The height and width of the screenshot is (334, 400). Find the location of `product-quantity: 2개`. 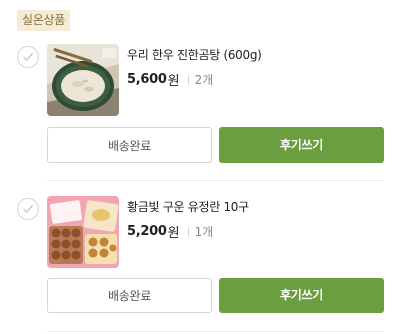

product-quantity: 2개 is located at coordinates (204, 80).